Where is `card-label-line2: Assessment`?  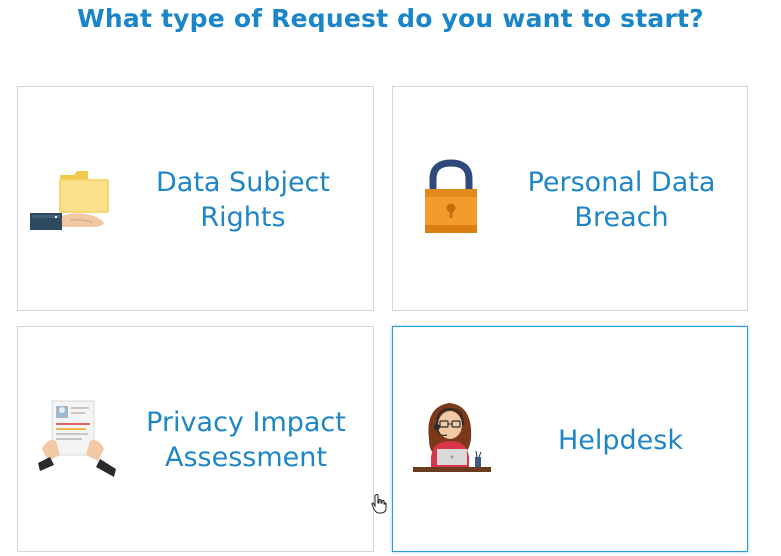 card-label-line2: Assessment is located at coordinates (246, 457).